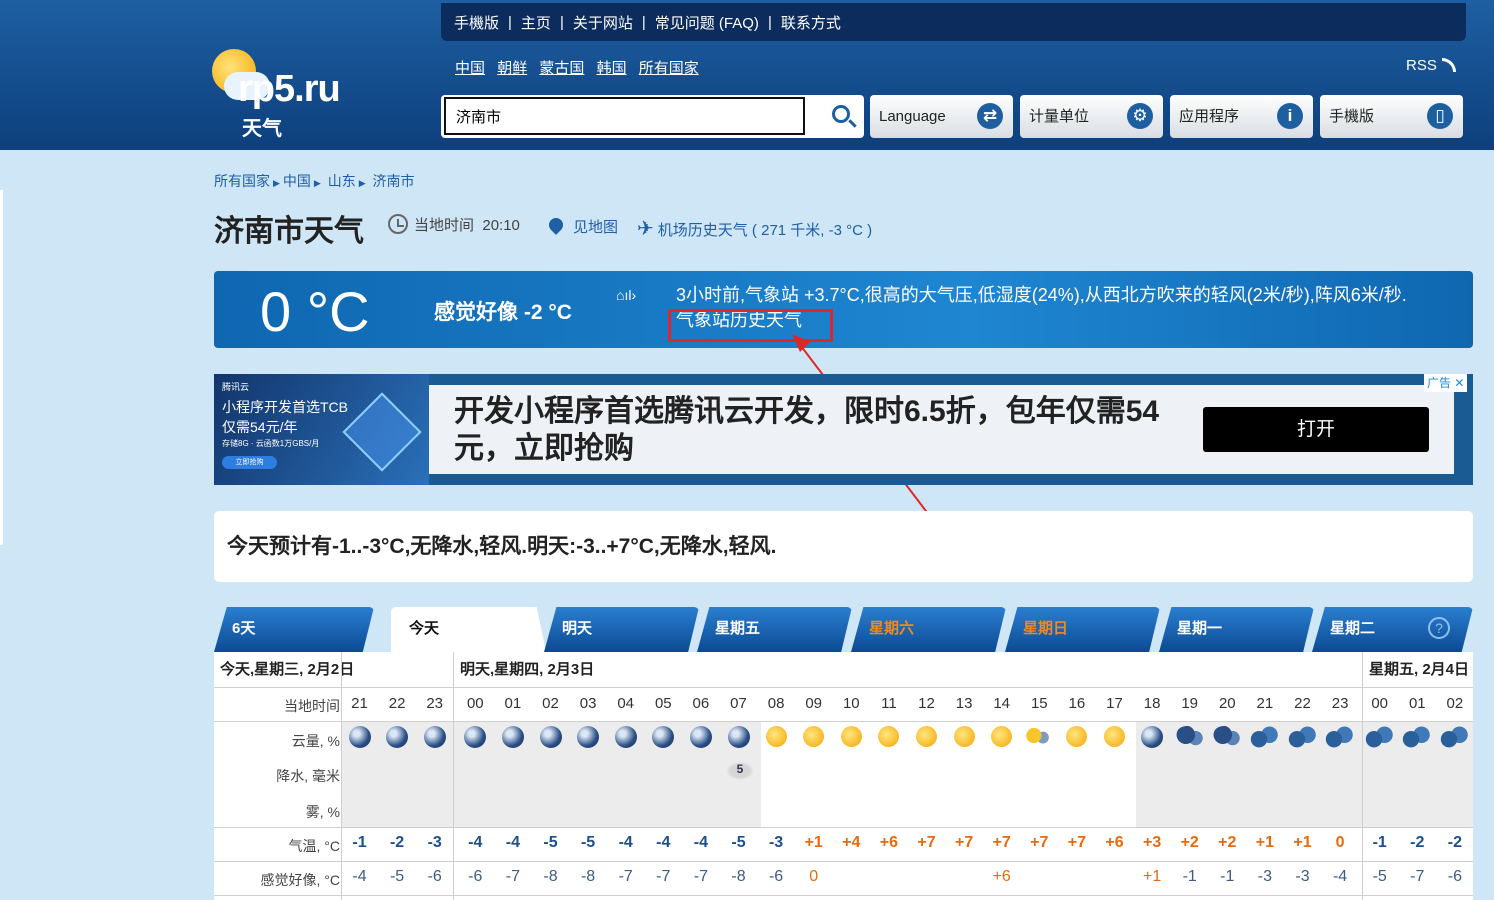  I want to click on ad-open-button: 打开, so click(1316, 429).